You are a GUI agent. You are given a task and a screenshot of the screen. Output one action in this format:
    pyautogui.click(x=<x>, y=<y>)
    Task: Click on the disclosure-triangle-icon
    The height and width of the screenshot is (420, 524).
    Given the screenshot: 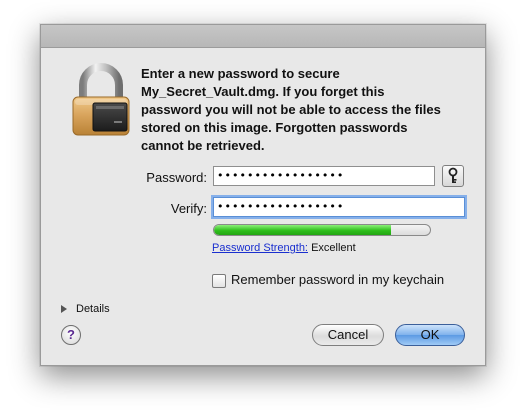 What is the action you would take?
    pyautogui.click(x=64, y=309)
    